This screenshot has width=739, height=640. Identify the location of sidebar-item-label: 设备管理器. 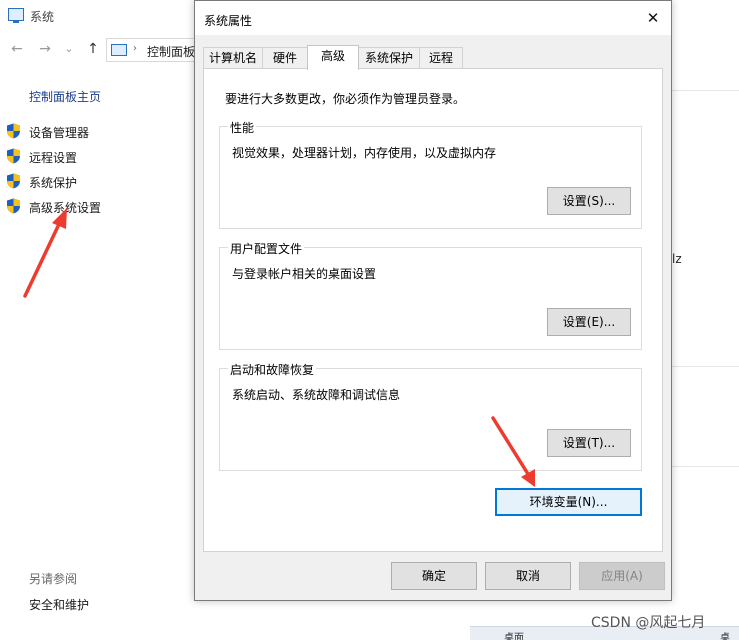
(59, 133).